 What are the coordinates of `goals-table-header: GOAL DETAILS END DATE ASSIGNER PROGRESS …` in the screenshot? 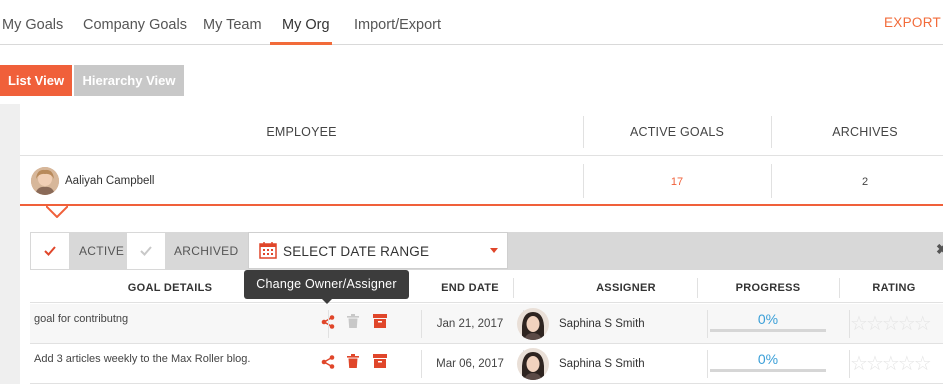 It's located at (486, 287).